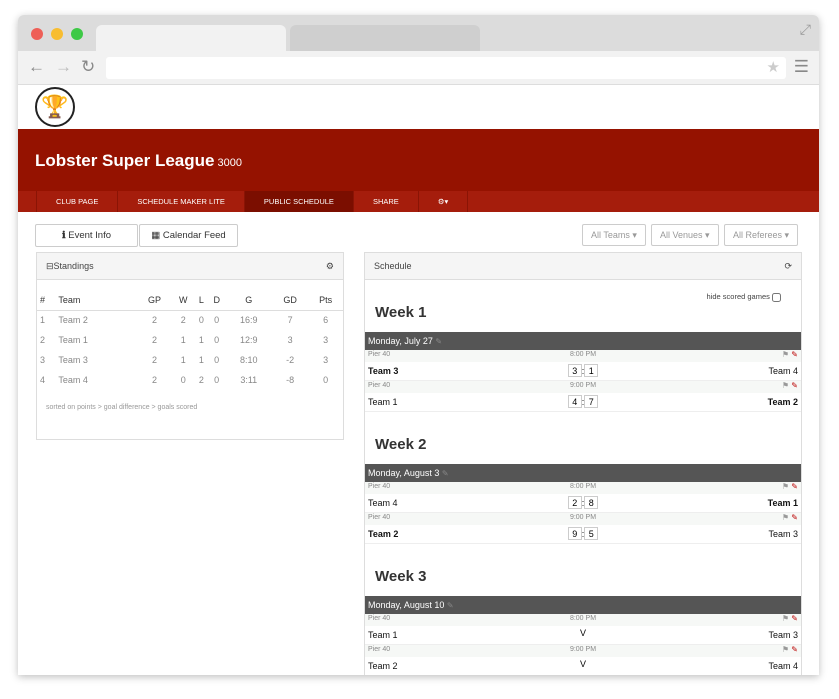  I want to click on collapse-icon: ⊟, so click(50, 266).